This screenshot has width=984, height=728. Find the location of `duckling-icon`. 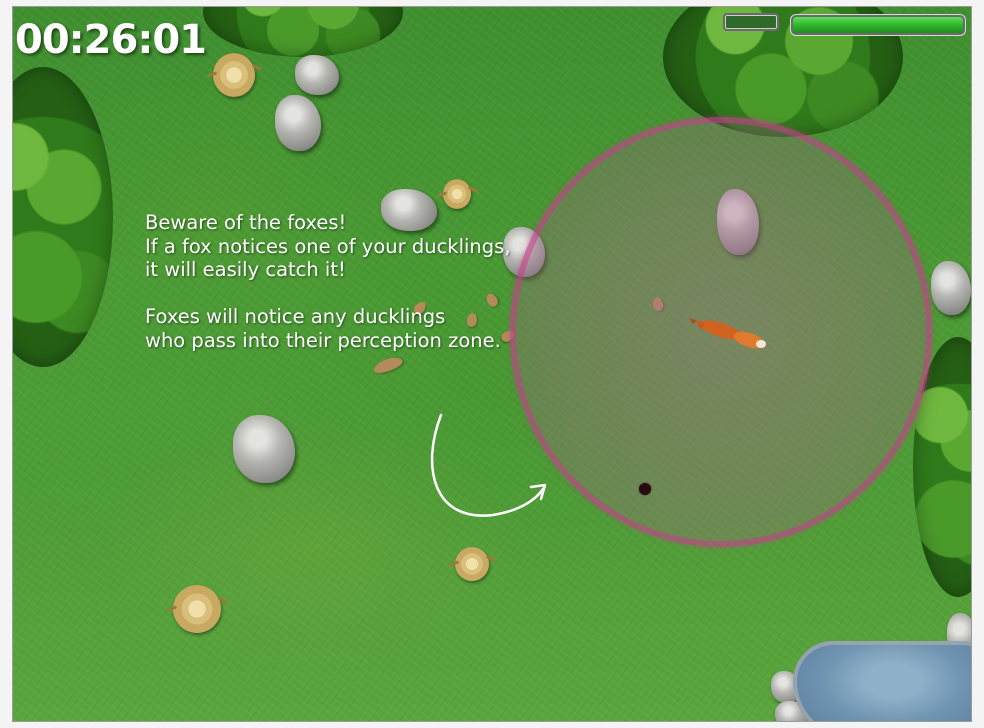

duckling-icon is located at coordinates (645, 489).